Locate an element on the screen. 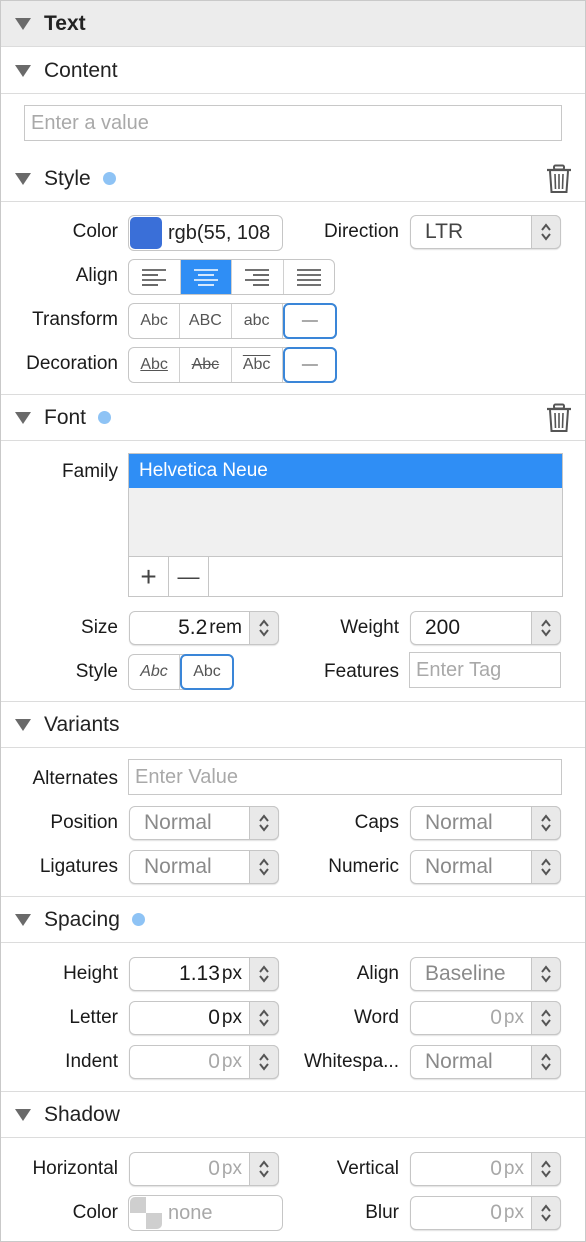 Image resolution: width=586 pixels, height=1242 pixels. indent-field: 0 px is located at coordinates (204, 1062).